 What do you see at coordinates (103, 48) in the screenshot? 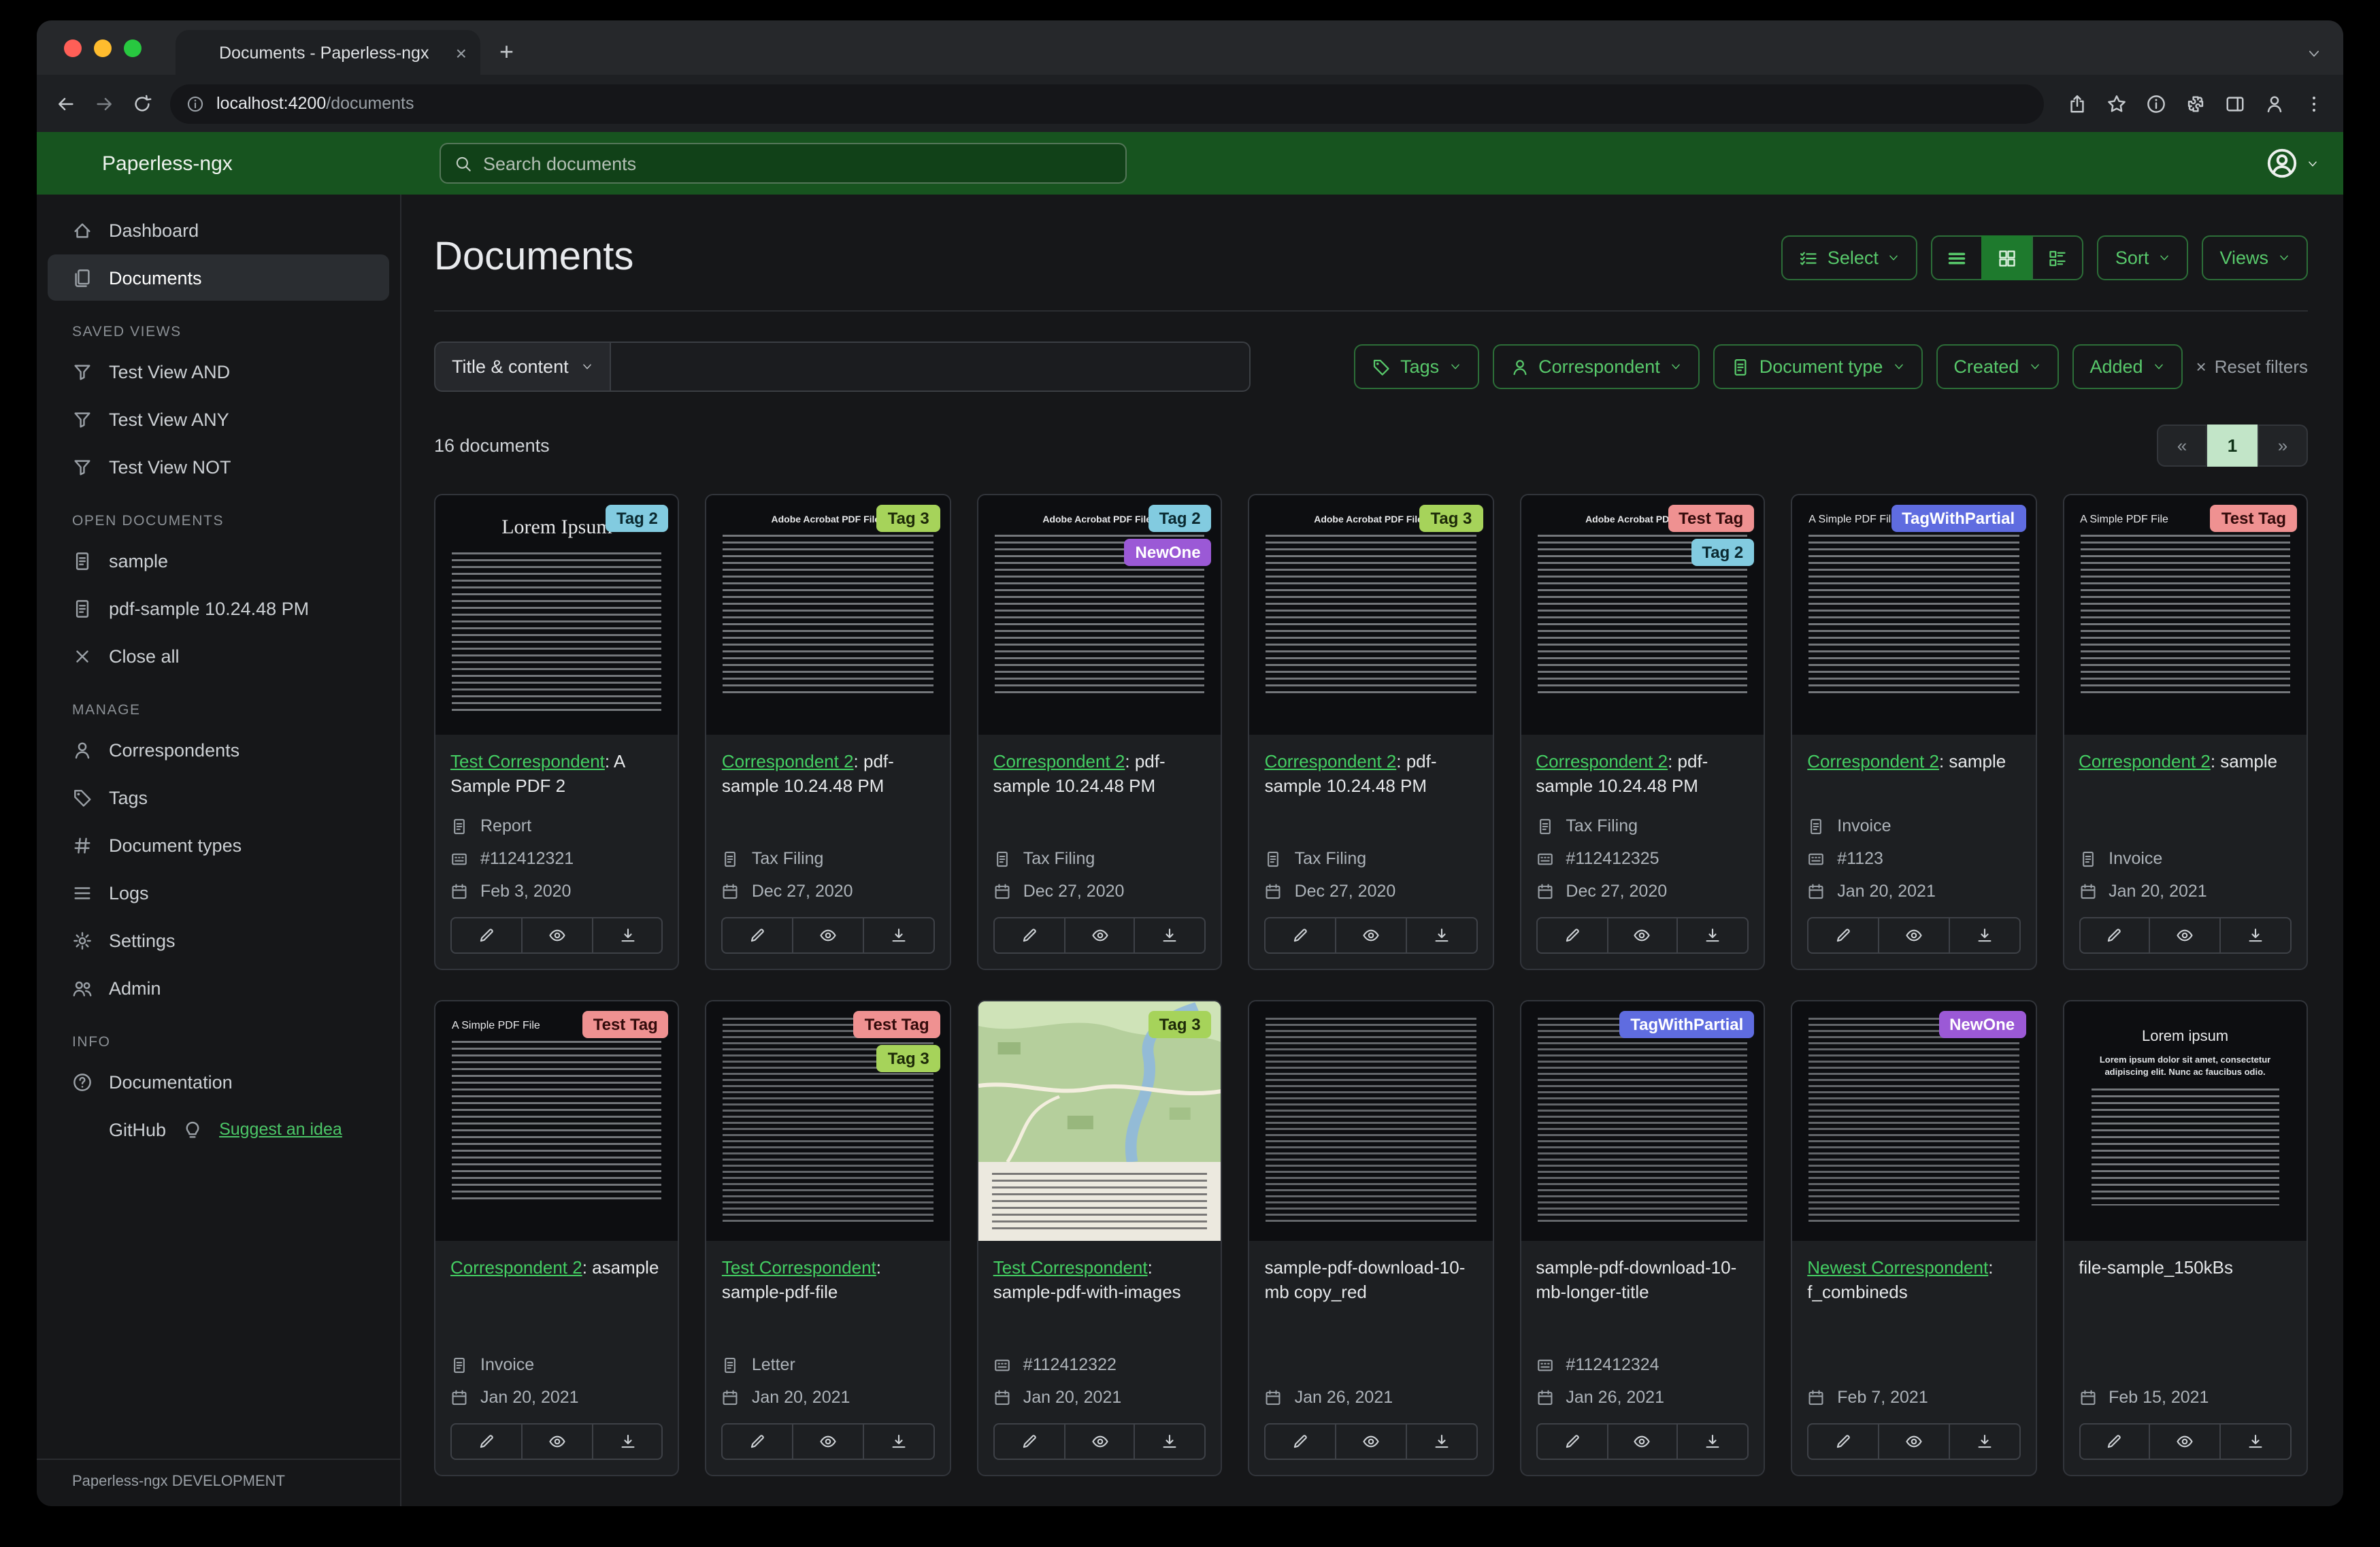
I see `minimize-window-button` at bounding box center [103, 48].